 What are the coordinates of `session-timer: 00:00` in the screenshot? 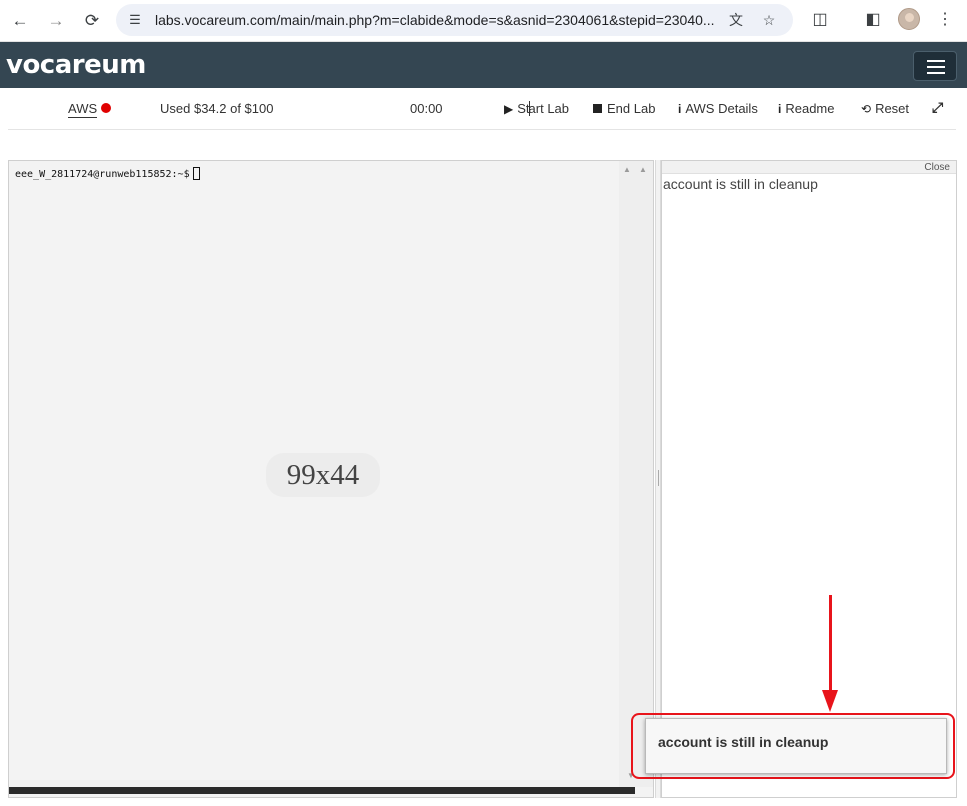 It's located at (426, 108).